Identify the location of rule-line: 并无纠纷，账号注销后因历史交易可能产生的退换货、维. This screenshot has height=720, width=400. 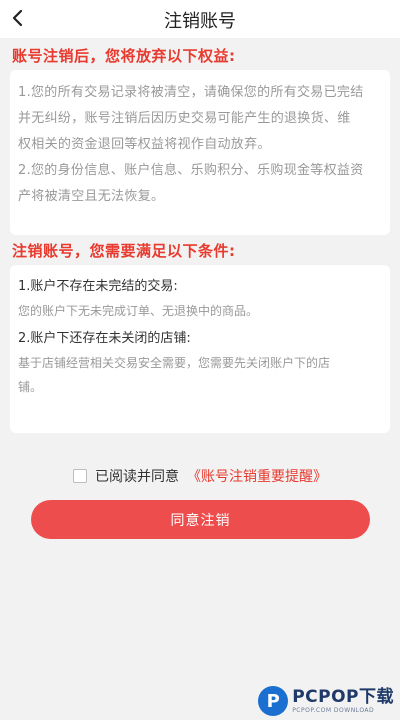
(184, 118).